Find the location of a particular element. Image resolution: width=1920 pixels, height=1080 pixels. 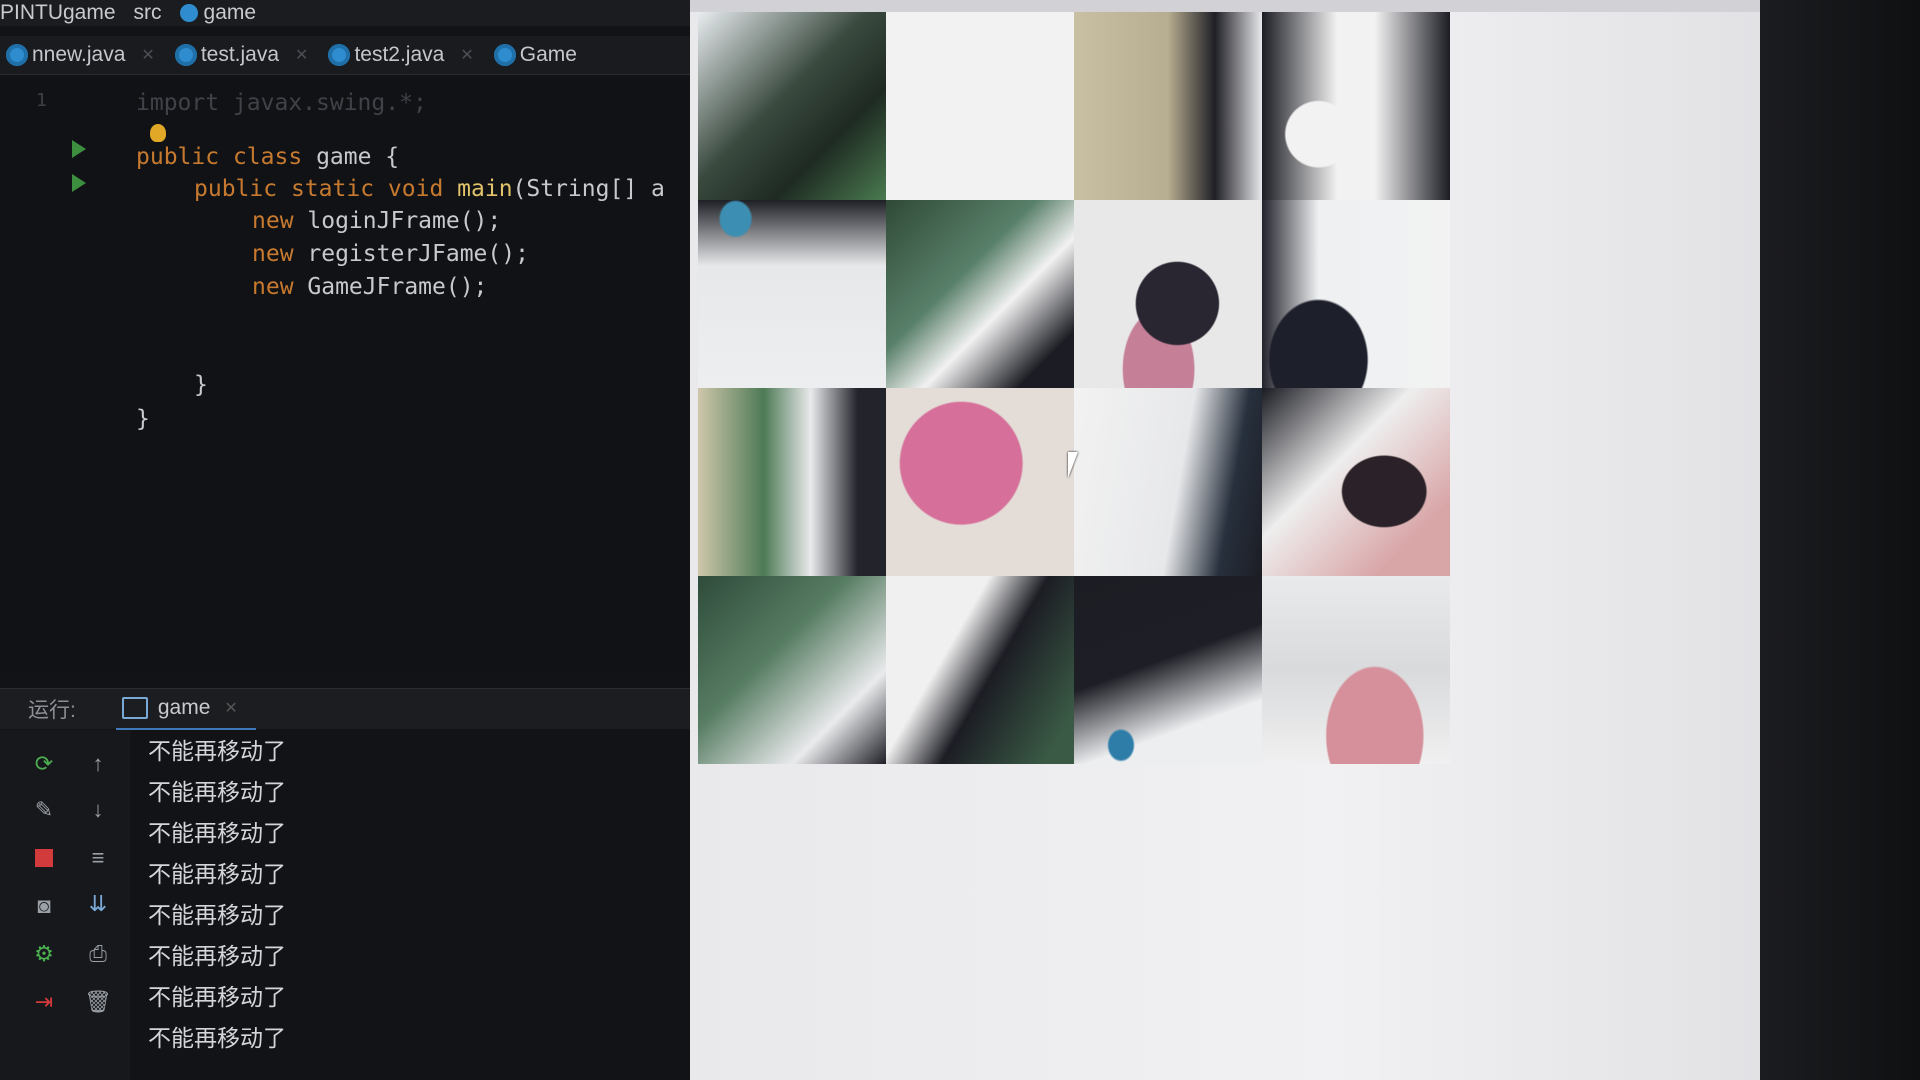

breadcrumb-file: game is located at coordinates (218, 13).